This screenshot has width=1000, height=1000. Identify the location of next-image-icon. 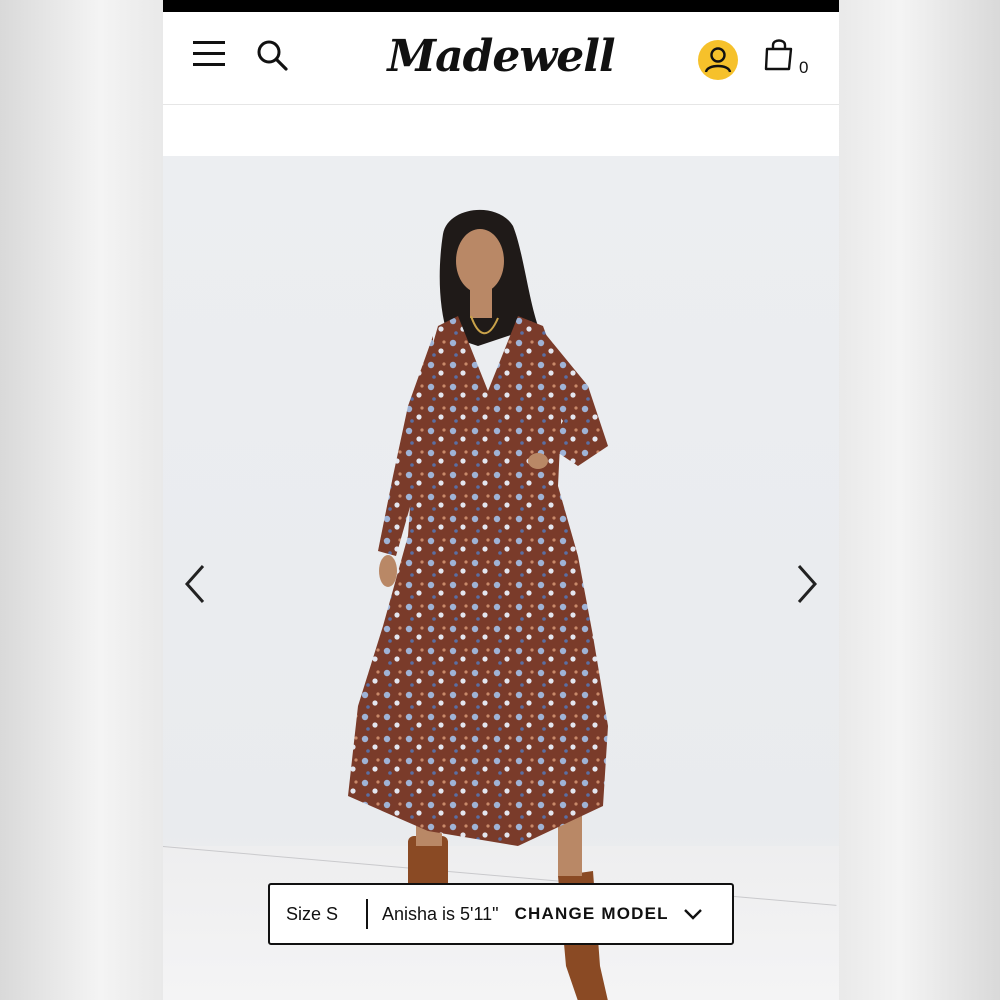
(806, 584).